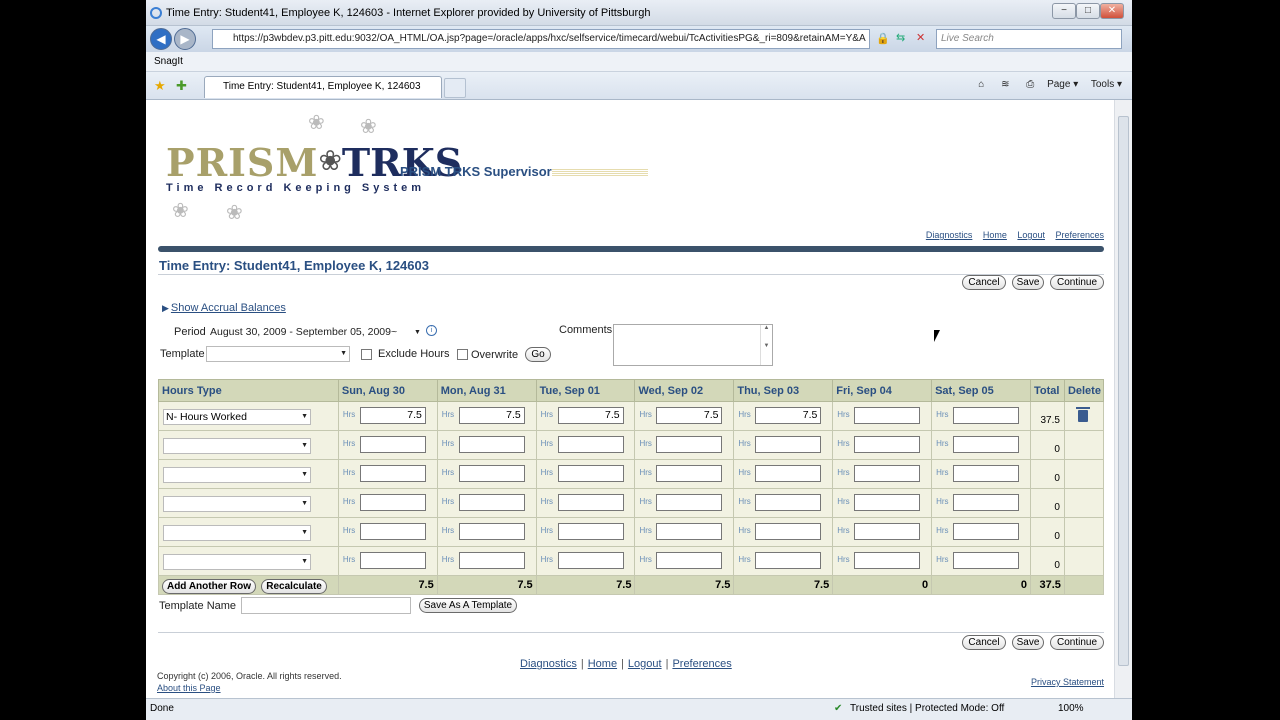 The height and width of the screenshot is (720, 1280). Describe the element at coordinates (181, 86) in the screenshot. I see `add-favorites-icon: ✚` at that location.